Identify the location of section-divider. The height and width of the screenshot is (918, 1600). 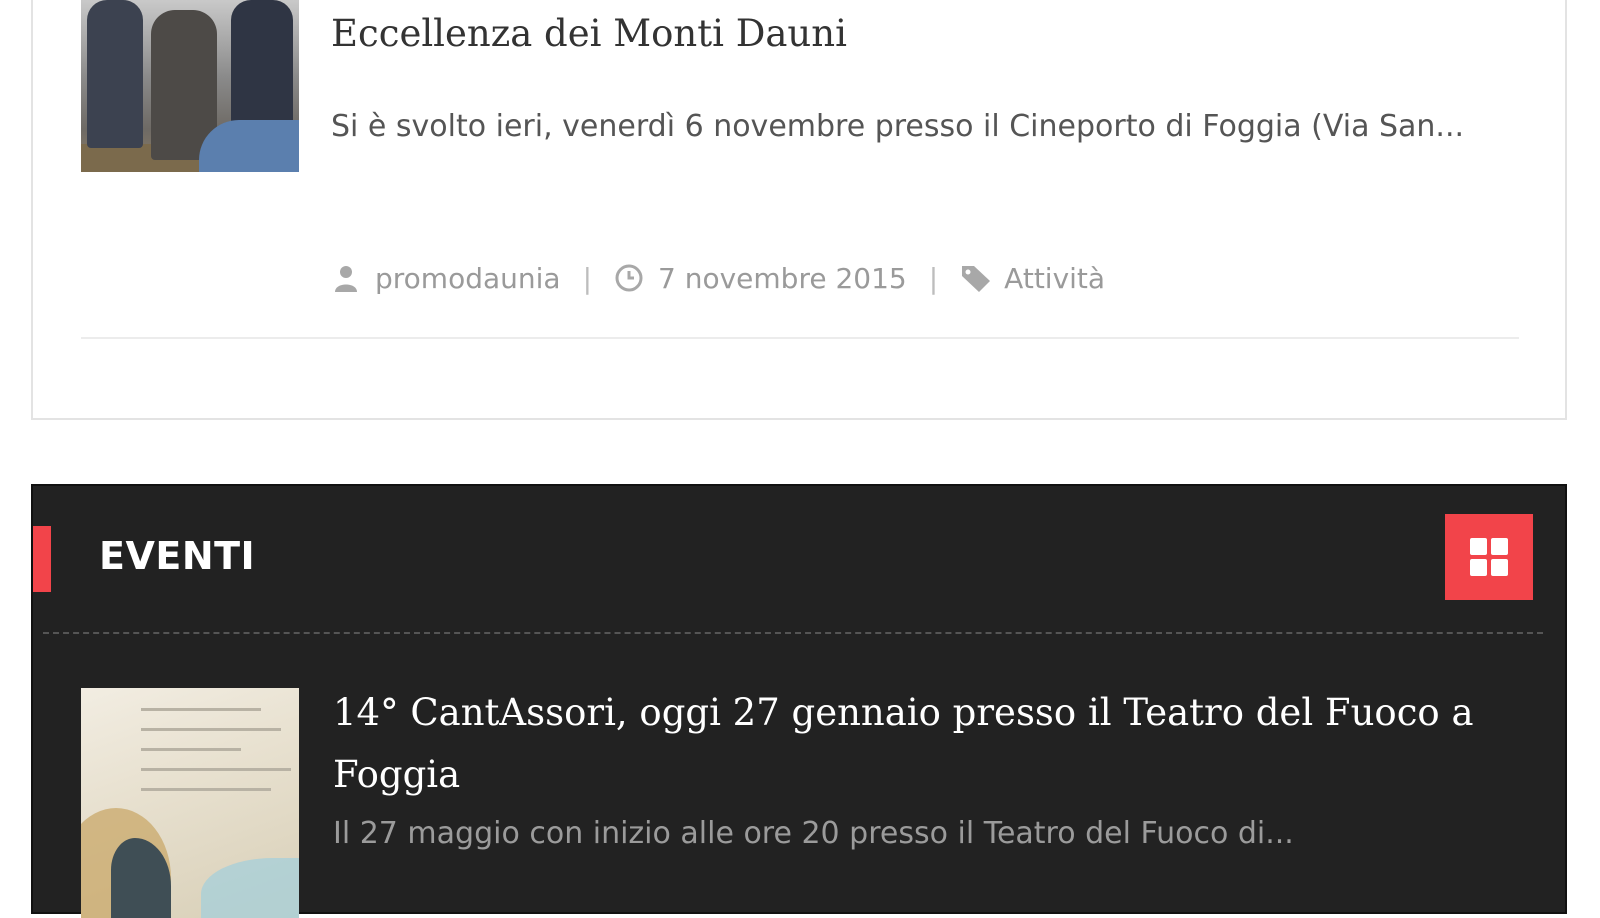
(793, 633).